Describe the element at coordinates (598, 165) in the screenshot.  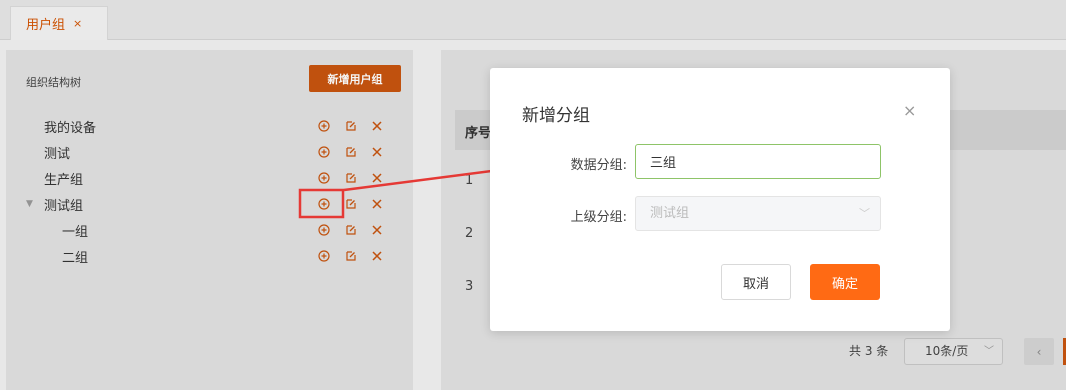
I see `group-name-label: 数据分组:` at that location.